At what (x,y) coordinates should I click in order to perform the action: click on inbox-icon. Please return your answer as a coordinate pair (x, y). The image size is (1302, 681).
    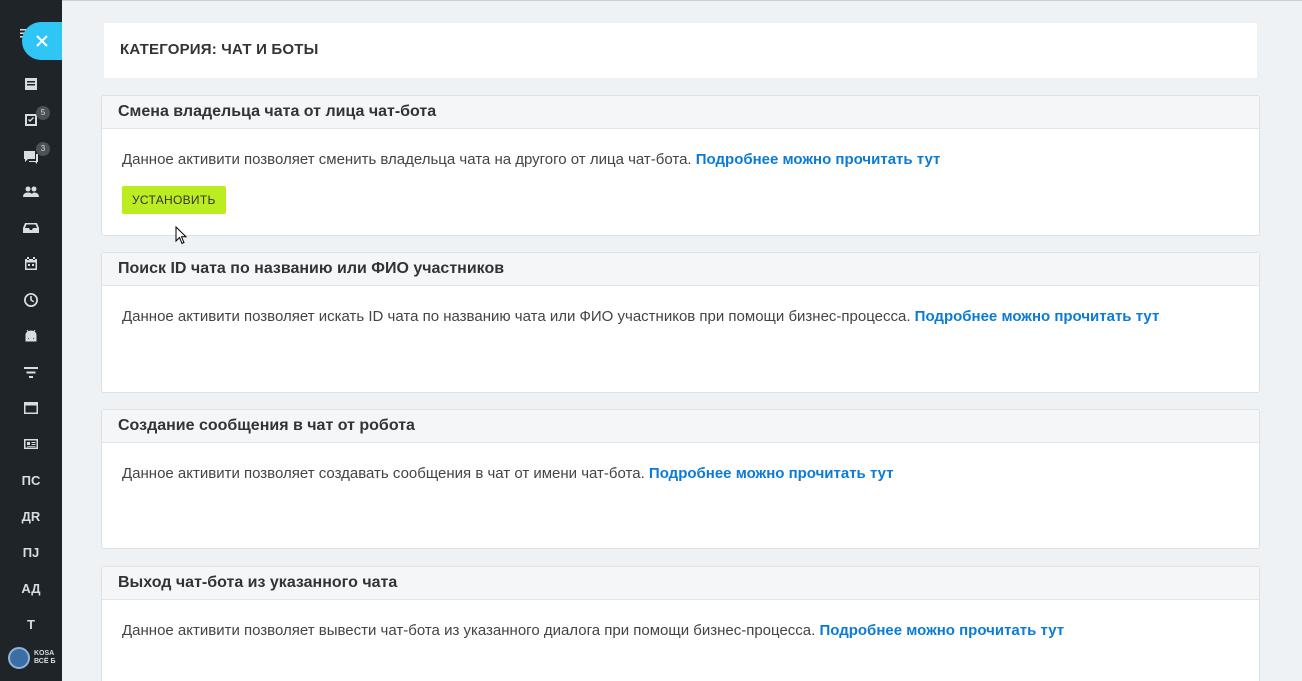
    Looking at the image, I should click on (31, 228).